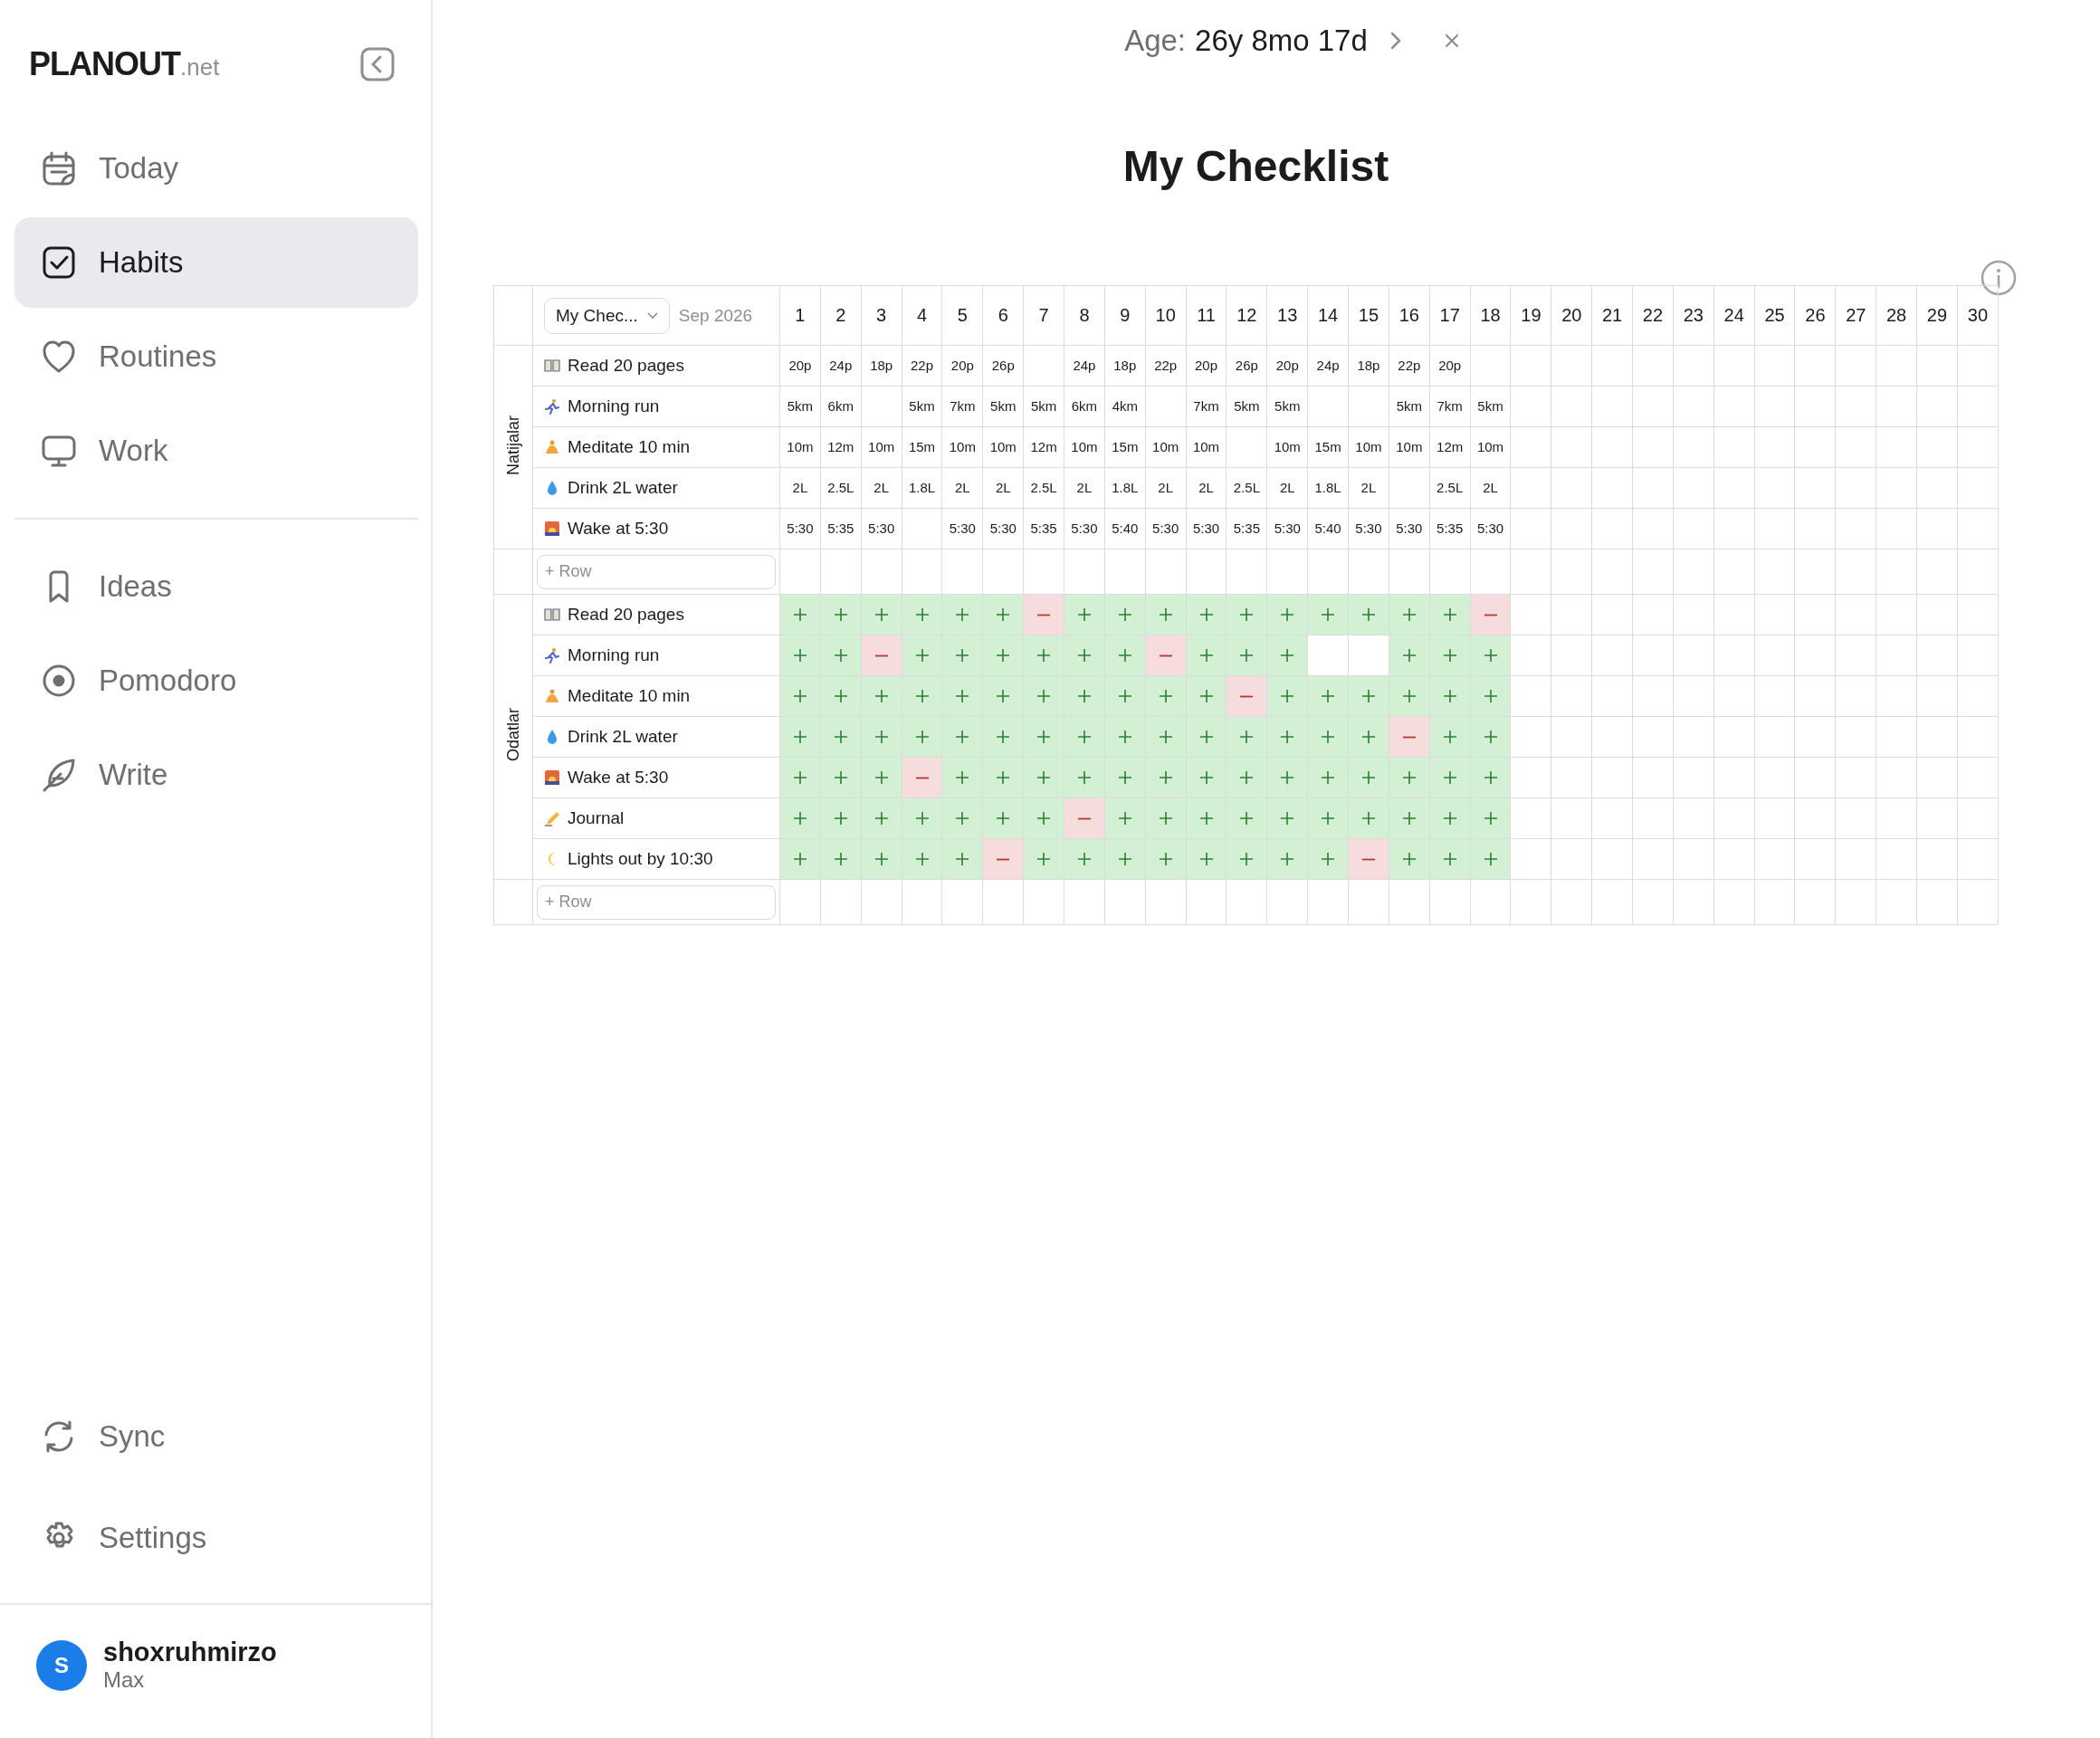 This screenshot has width=2100, height=1738. I want to click on user-avatar: S, so click(62, 1665).